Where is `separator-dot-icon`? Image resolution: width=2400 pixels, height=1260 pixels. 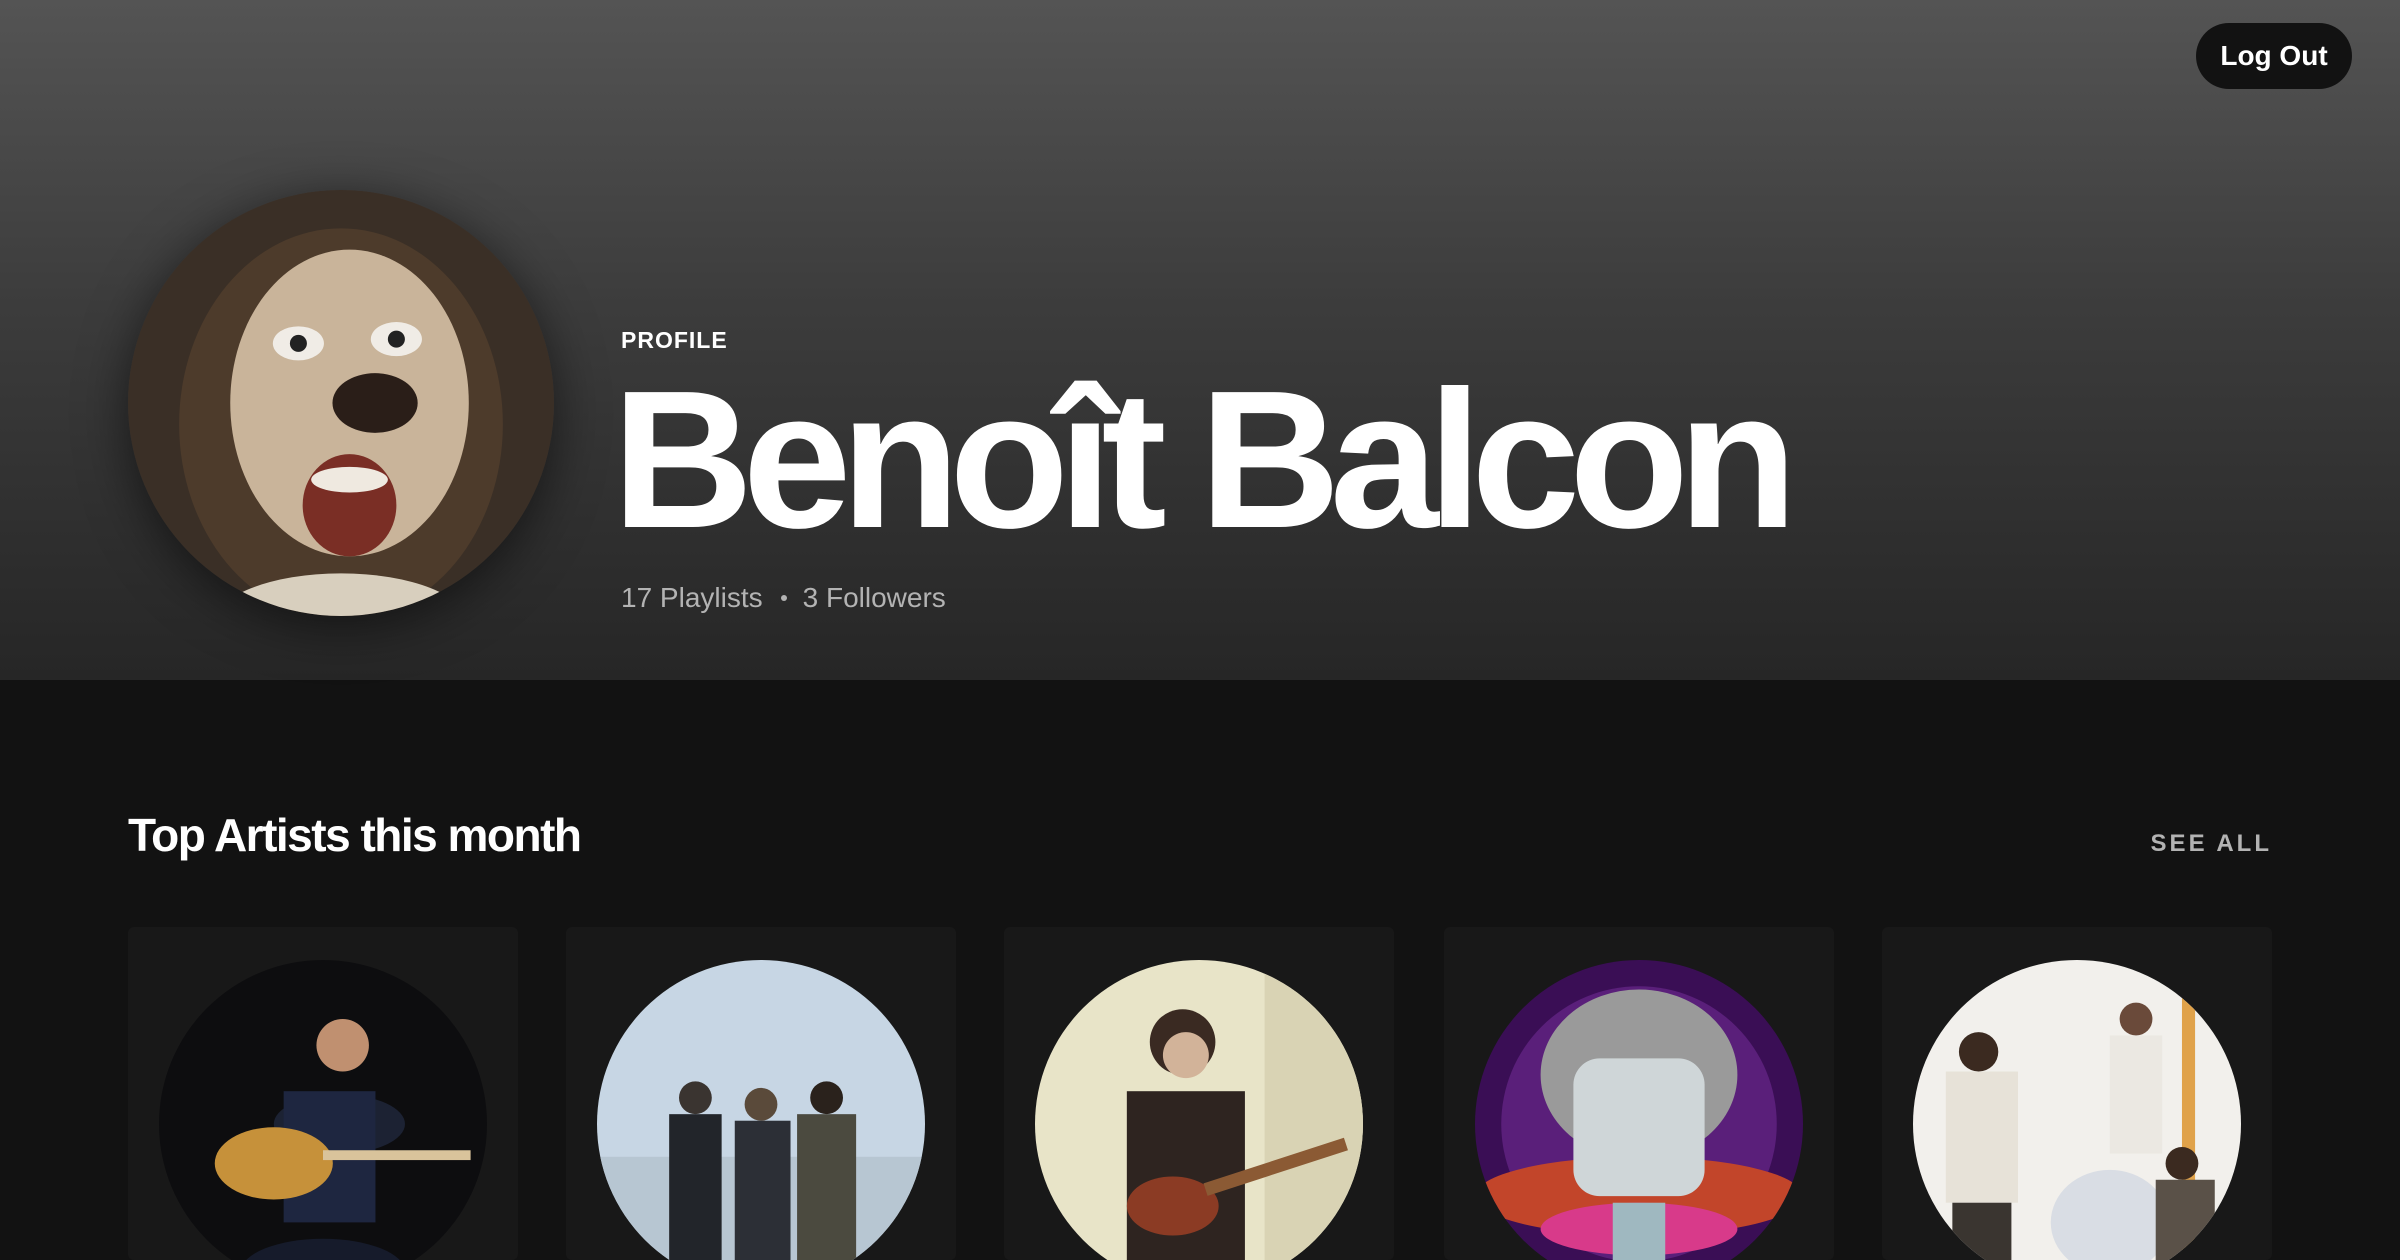
separator-dot-icon is located at coordinates (783, 598).